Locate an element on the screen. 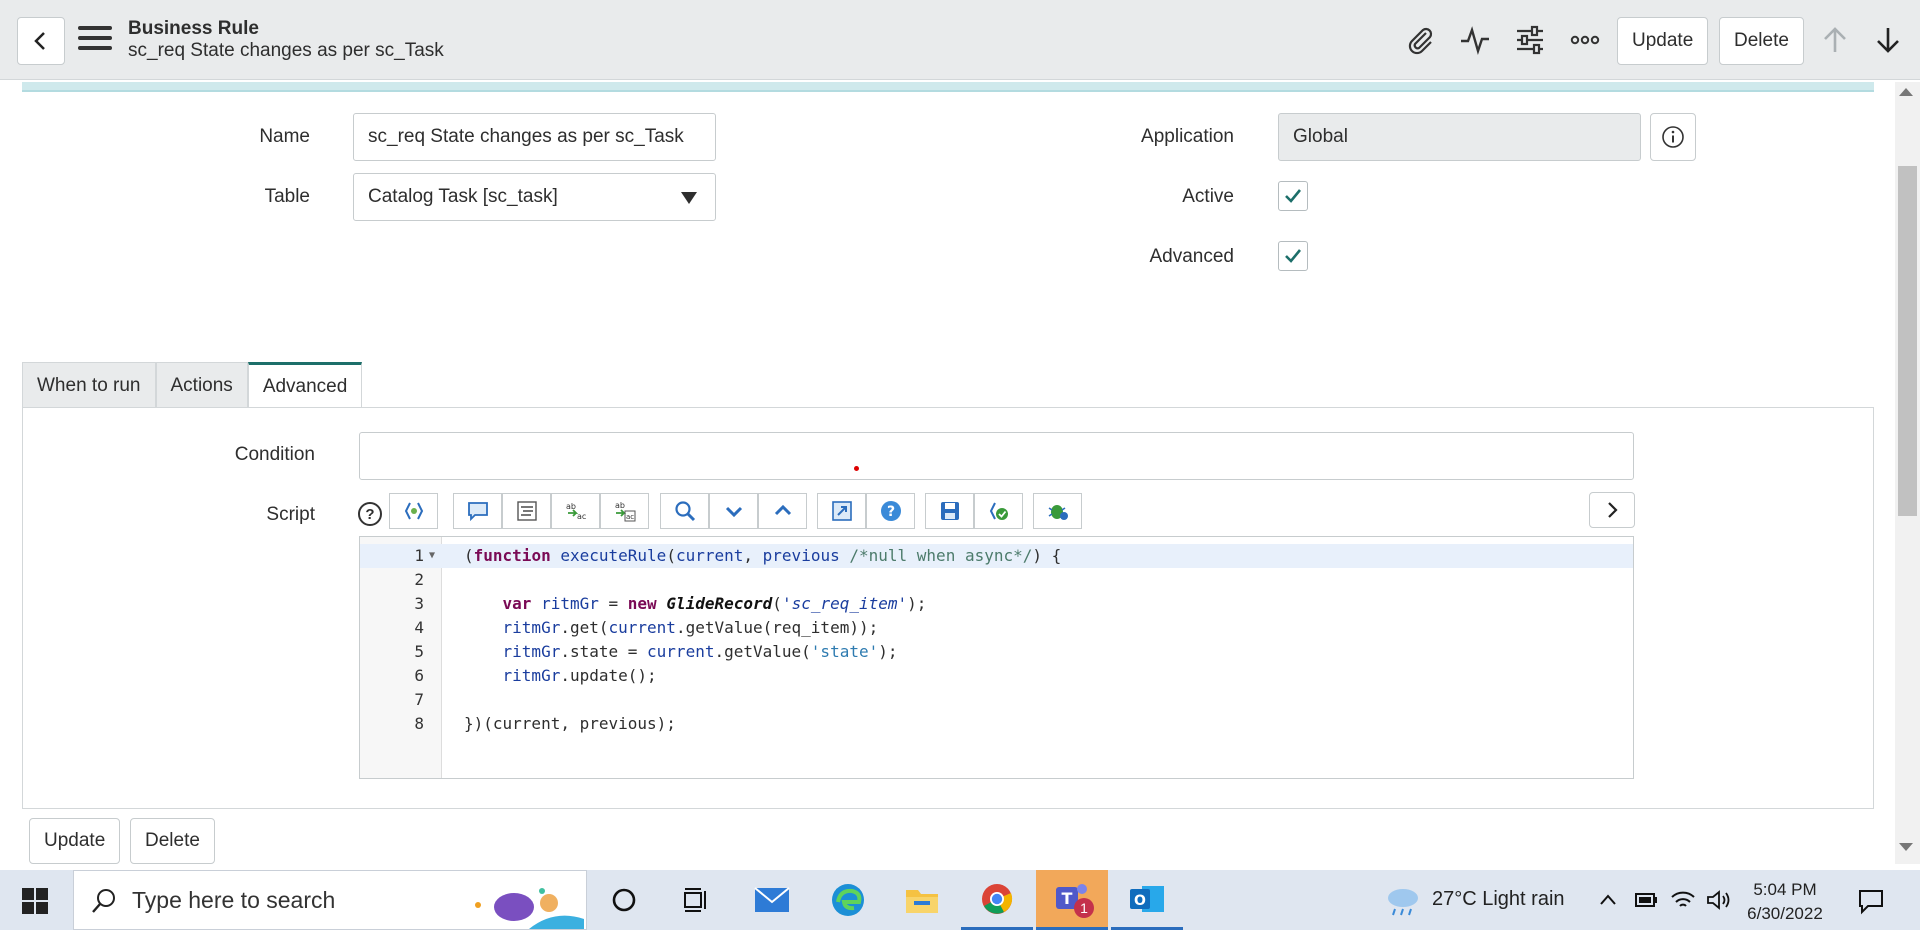  format-code-button is located at coordinates (526, 511).